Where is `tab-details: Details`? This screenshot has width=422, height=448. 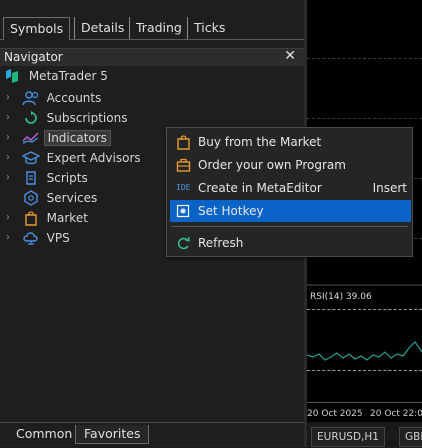
tab-details: Details is located at coordinates (102, 28).